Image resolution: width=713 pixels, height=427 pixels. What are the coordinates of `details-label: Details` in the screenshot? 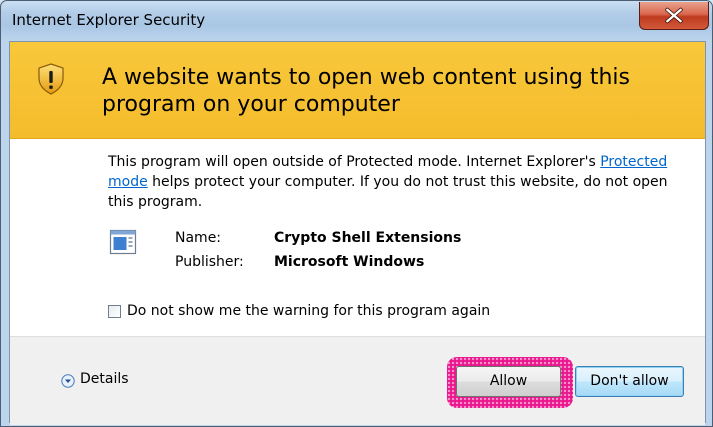 It's located at (104, 379).